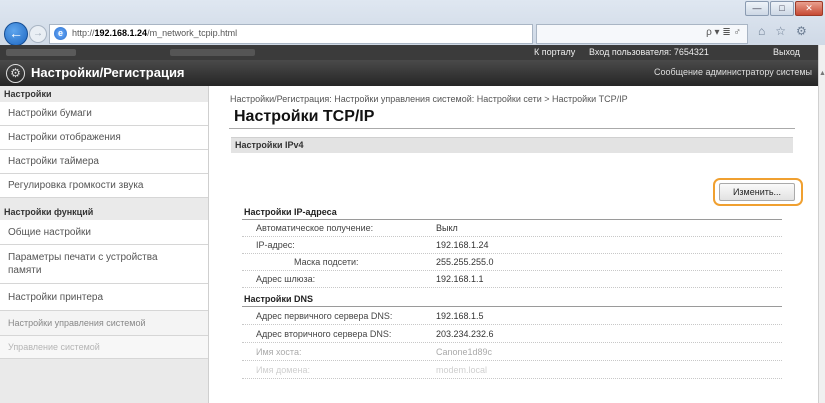 The width and height of the screenshot is (825, 403). I want to click on sidebar-item-memory-print: Параметры печати с устройства памяти, so click(104, 264).